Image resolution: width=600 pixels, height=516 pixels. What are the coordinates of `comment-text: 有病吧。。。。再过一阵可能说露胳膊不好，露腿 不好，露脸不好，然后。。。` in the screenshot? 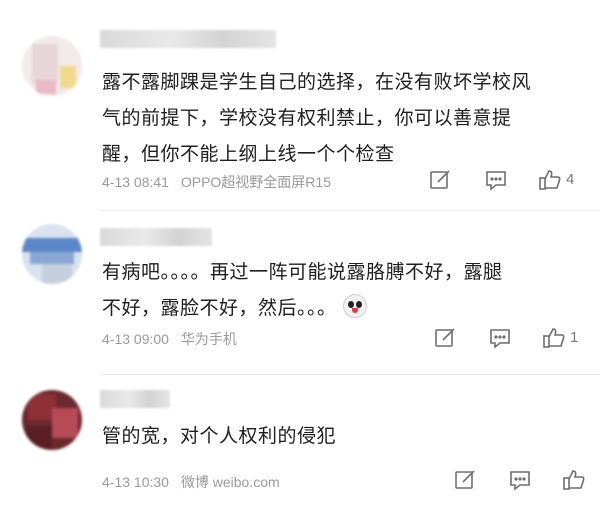 It's located at (337, 290).